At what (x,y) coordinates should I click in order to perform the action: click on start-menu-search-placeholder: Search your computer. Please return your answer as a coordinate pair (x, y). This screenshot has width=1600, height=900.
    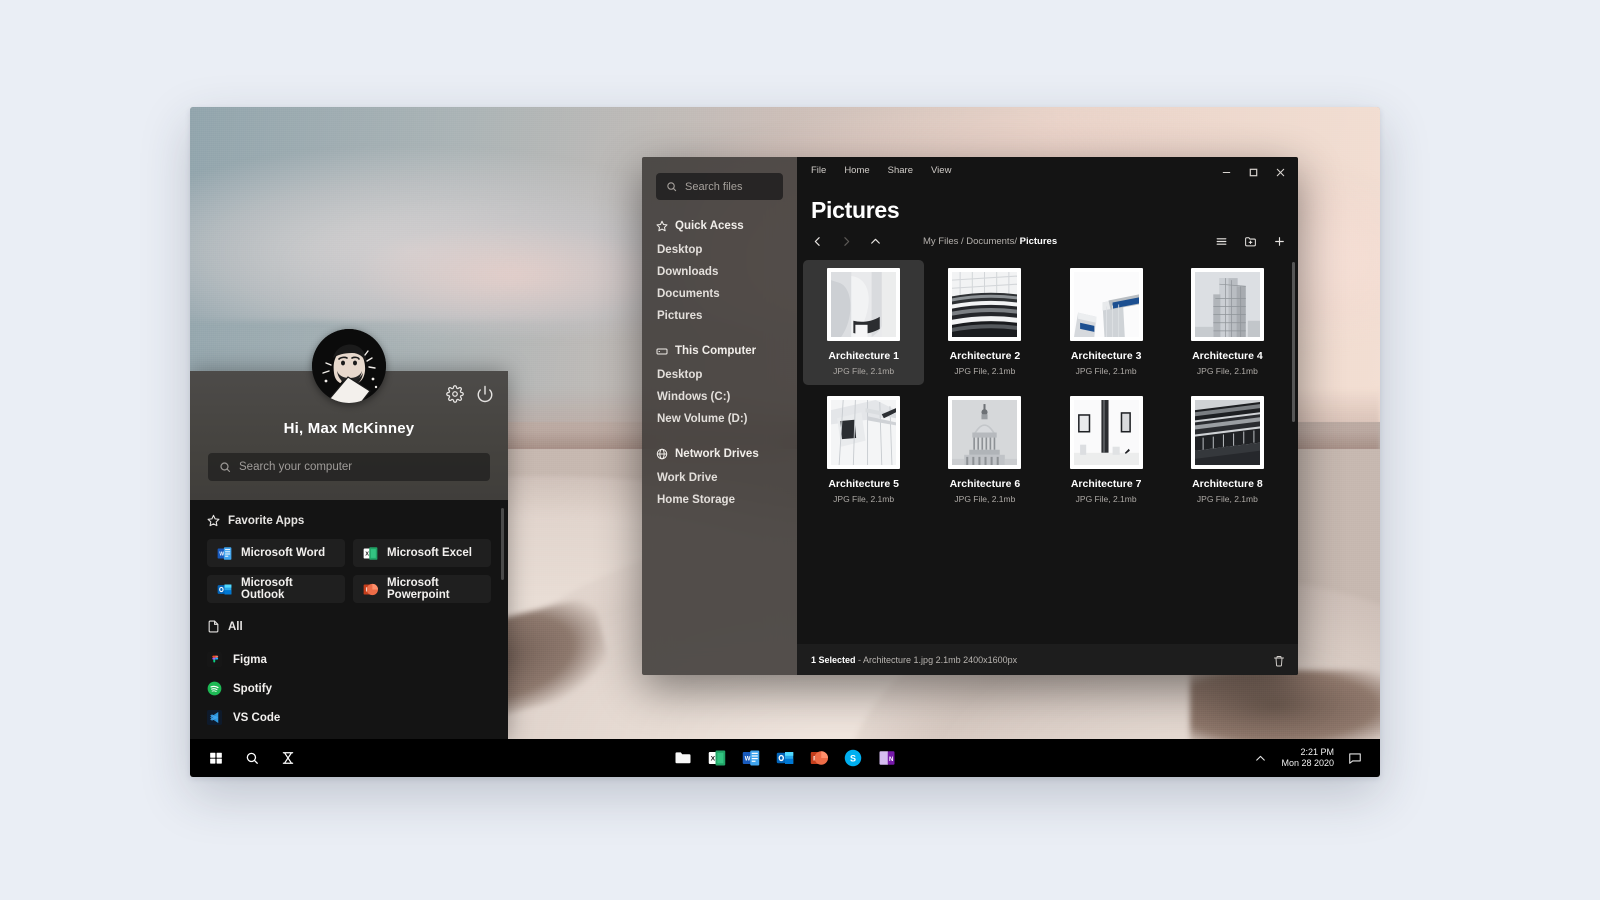
    Looking at the image, I should click on (296, 467).